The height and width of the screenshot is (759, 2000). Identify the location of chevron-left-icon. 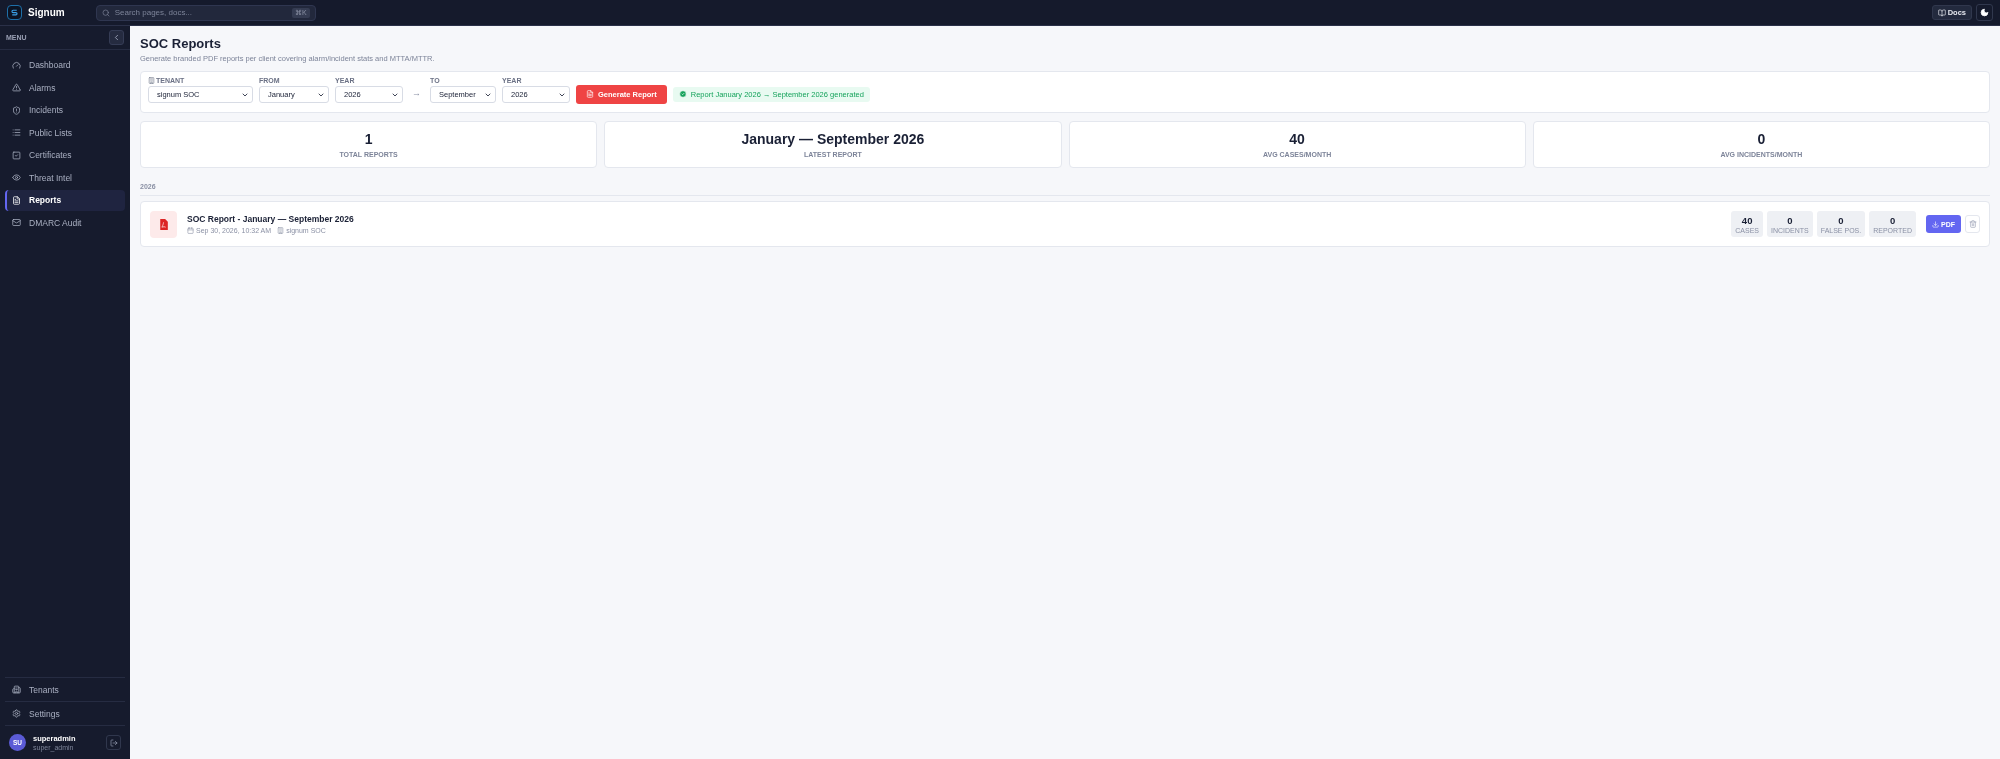
(116, 37).